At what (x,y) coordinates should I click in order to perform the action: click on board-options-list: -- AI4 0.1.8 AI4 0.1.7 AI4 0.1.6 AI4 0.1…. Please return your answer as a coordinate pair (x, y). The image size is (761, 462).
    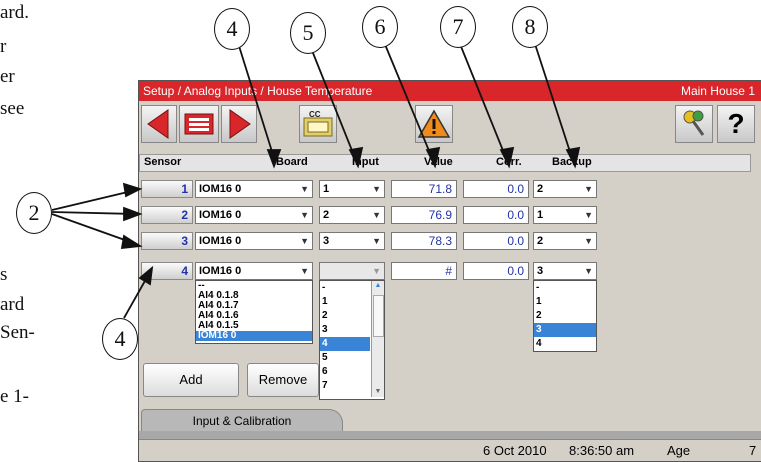
    Looking at the image, I should click on (254, 312).